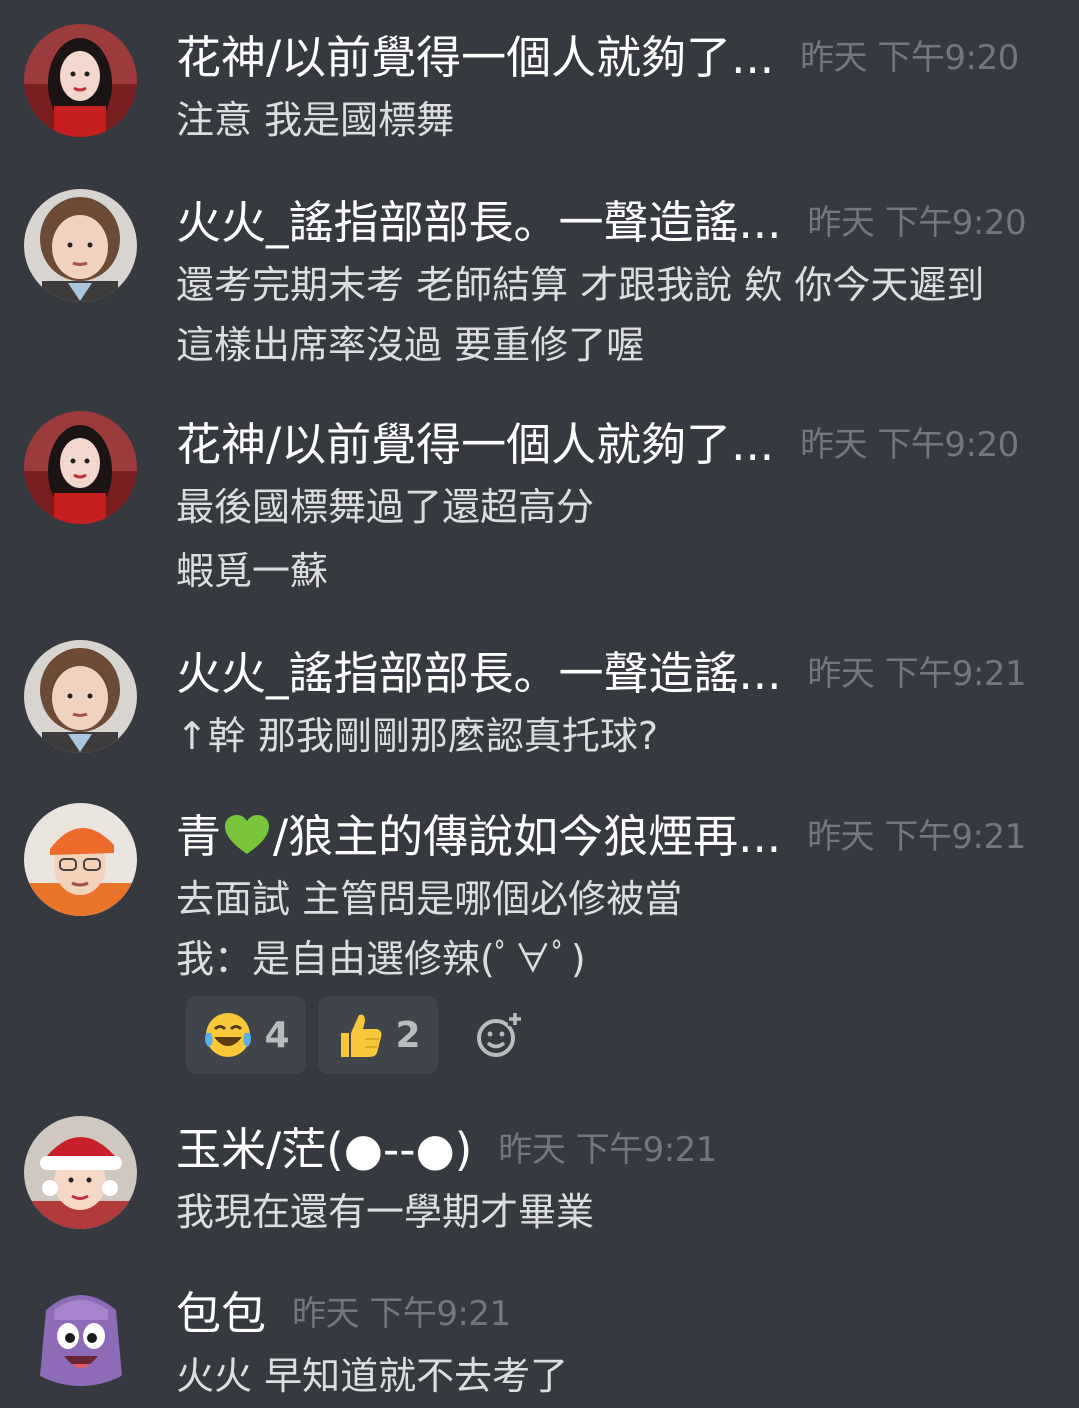  Describe the element at coordinates (315, 120) in the screenshot. I see `message-line: 注意 我是國標舞` at that location.